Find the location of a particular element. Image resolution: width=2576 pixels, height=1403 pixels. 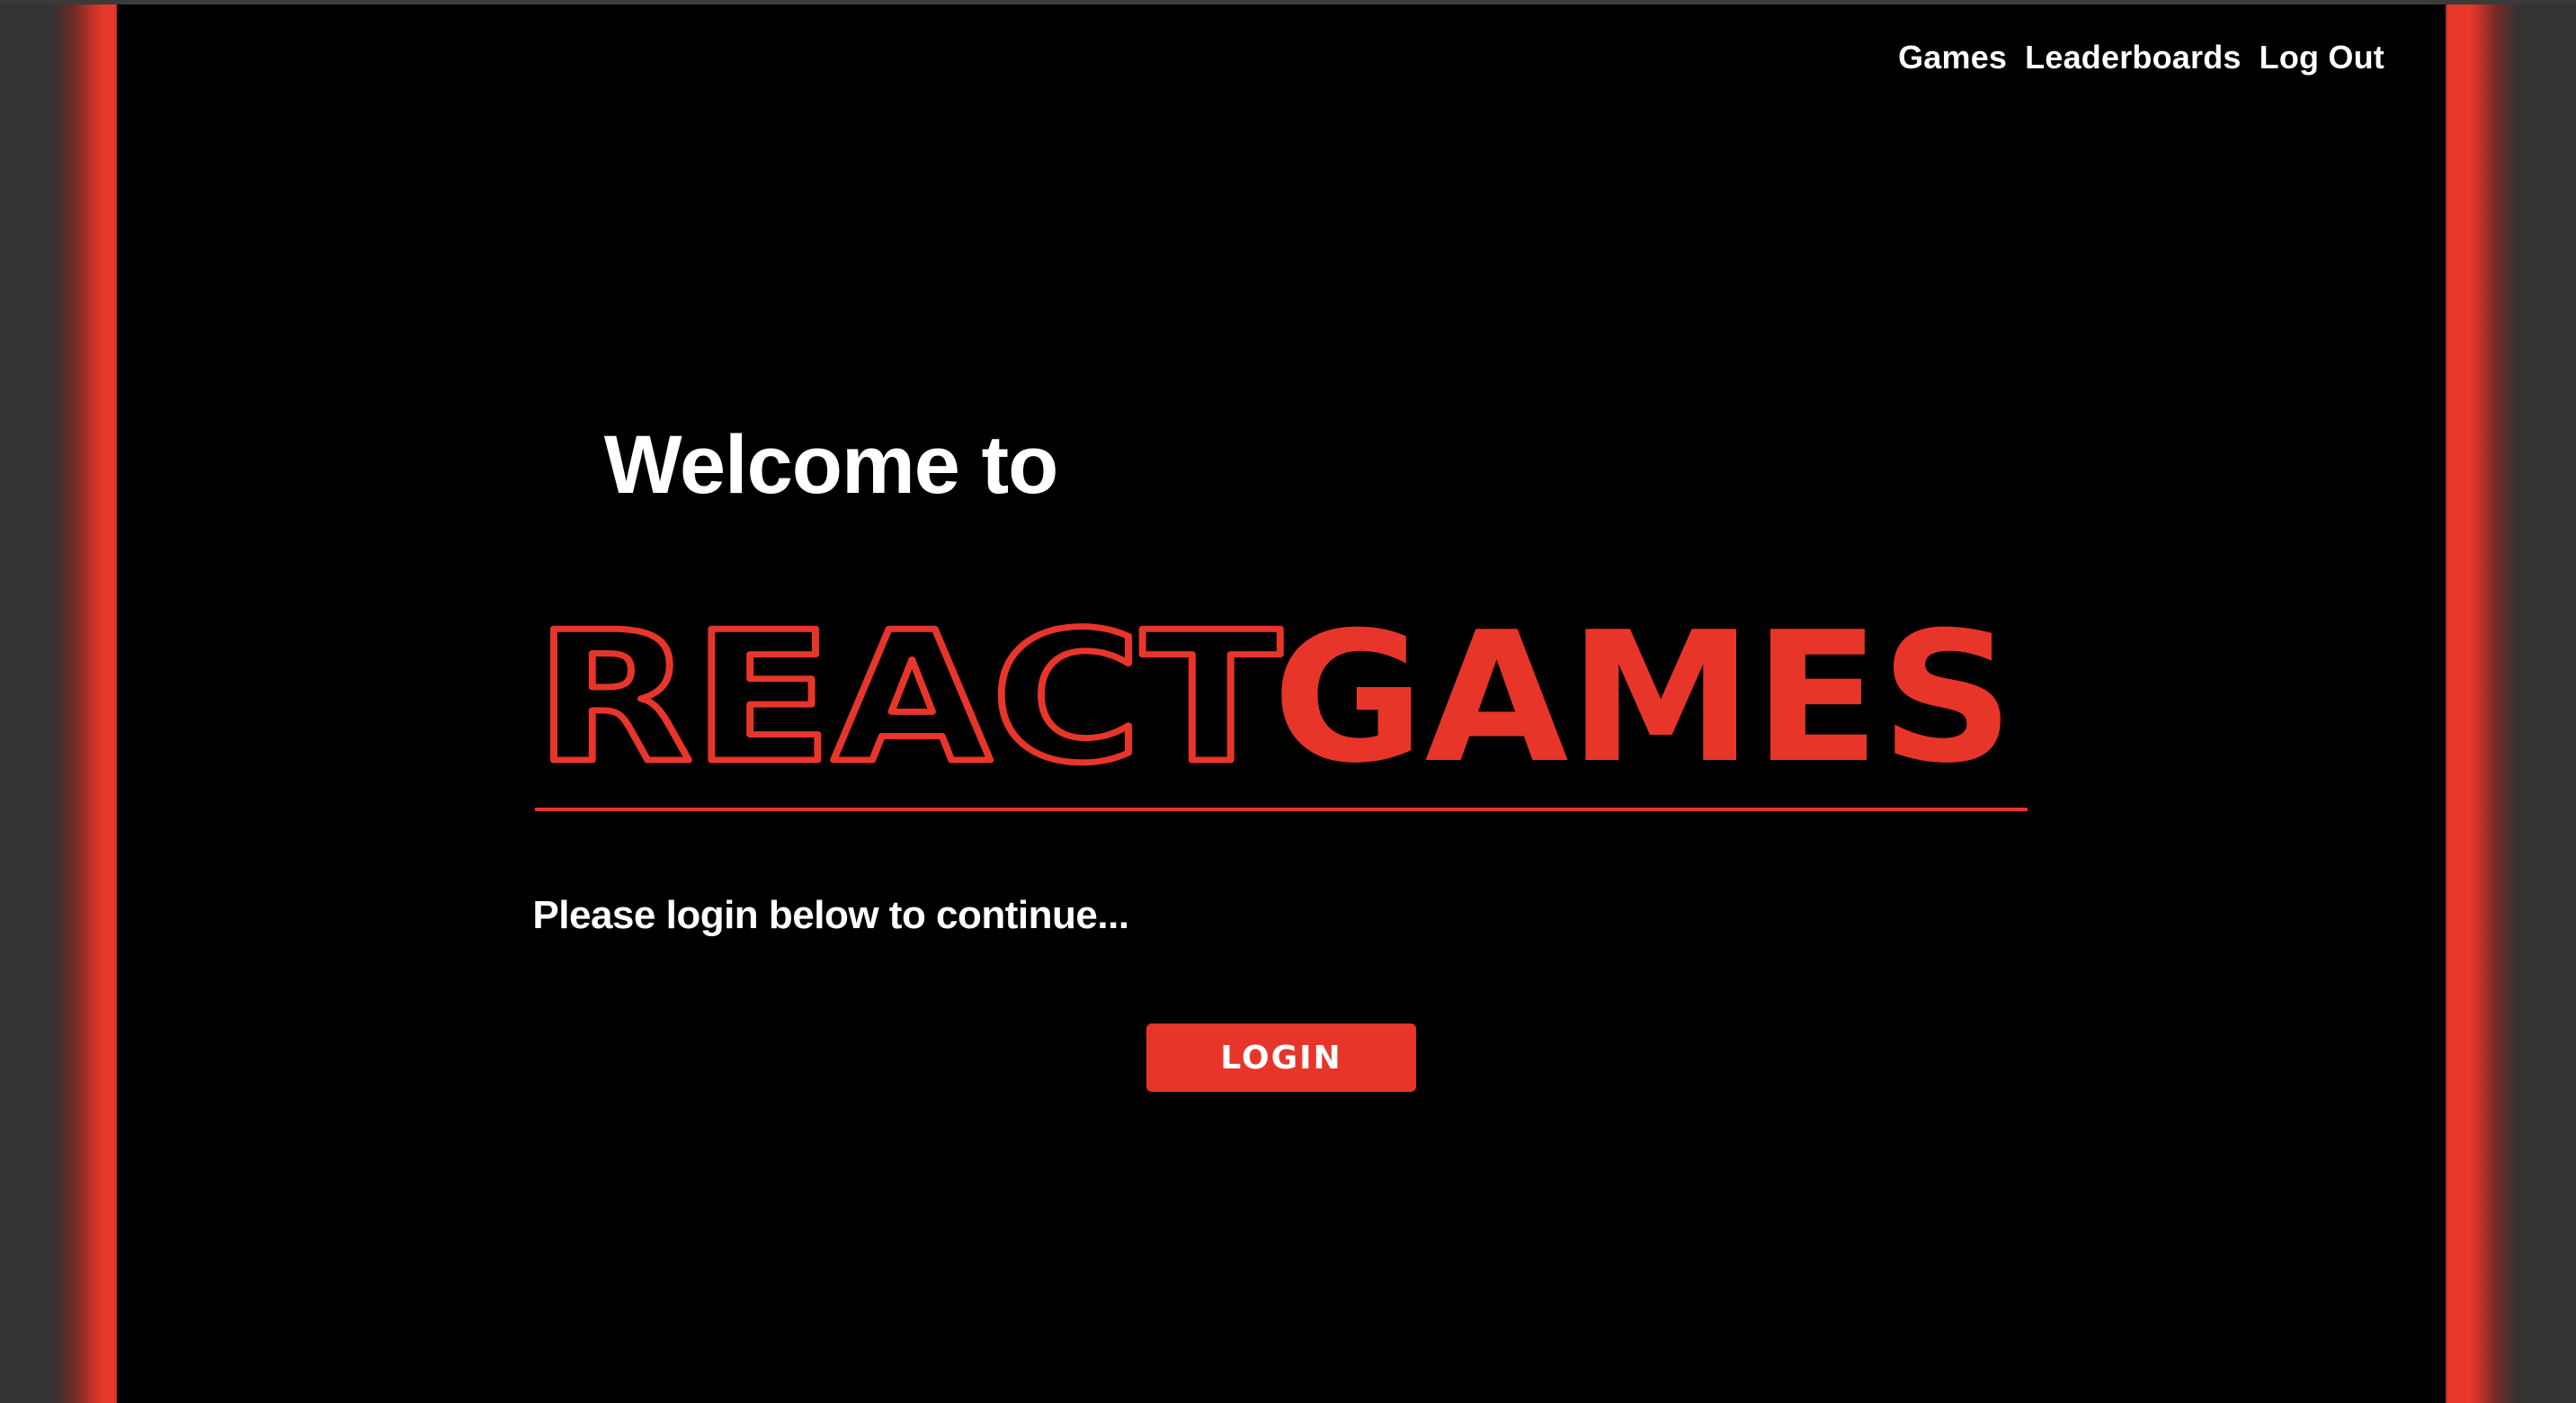

left-frame-border is located at coordinates (59, 704).